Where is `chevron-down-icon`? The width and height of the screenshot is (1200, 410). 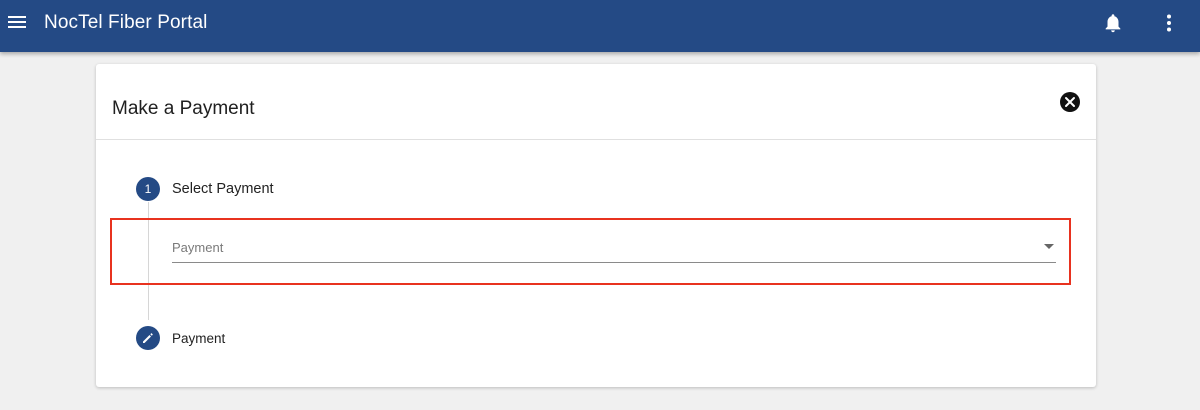
chevron-down-icon is located at coordinates (1049, 246).